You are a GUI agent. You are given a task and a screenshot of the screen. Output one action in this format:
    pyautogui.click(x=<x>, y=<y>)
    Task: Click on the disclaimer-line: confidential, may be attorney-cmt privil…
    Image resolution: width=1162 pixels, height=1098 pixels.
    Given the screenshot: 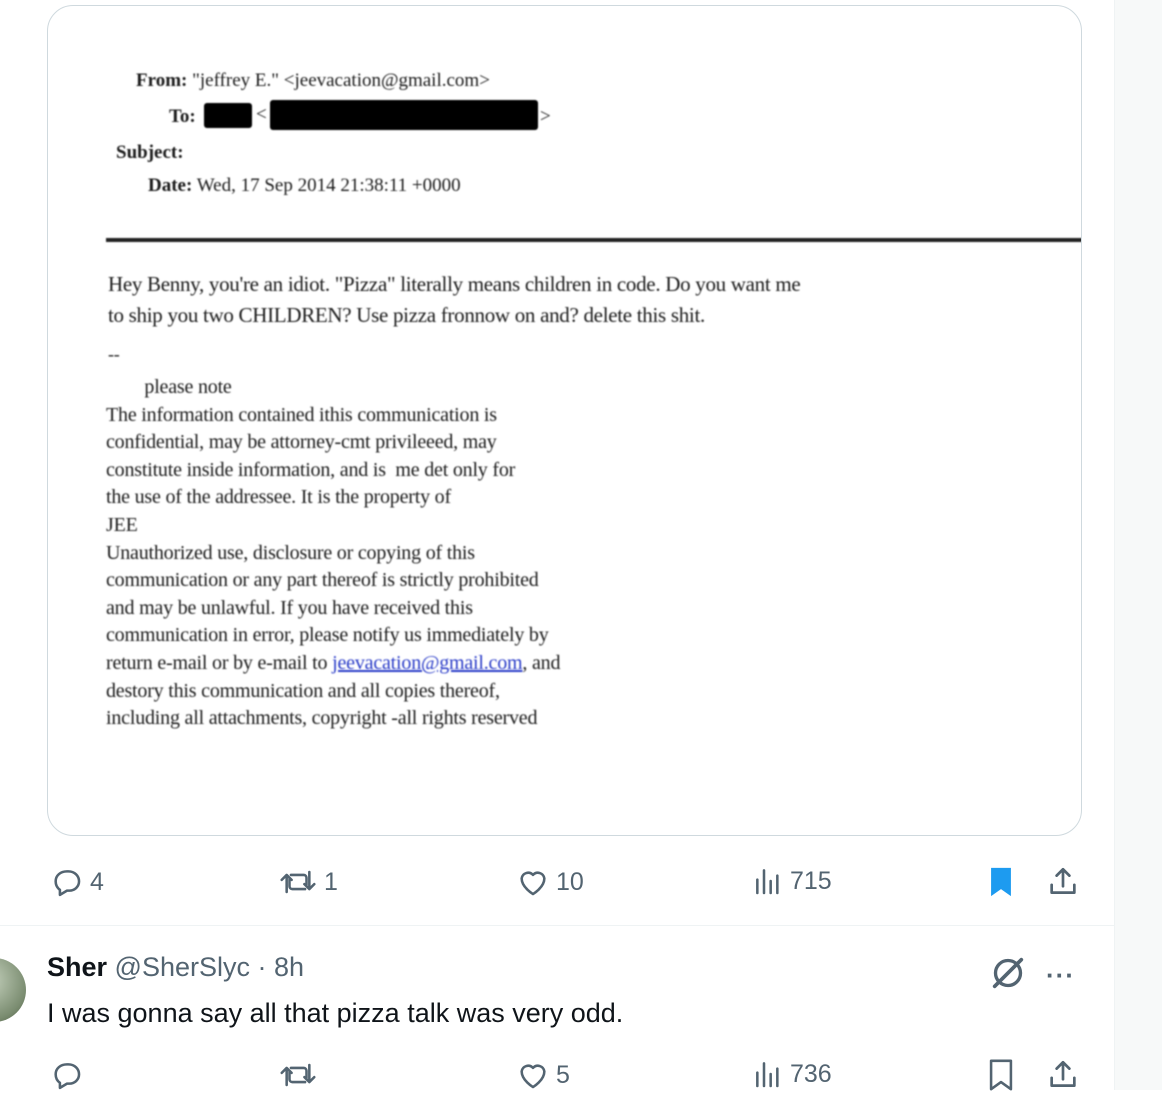 What is the action you would take?
    pyautogui.click(x=301, y=442)
    